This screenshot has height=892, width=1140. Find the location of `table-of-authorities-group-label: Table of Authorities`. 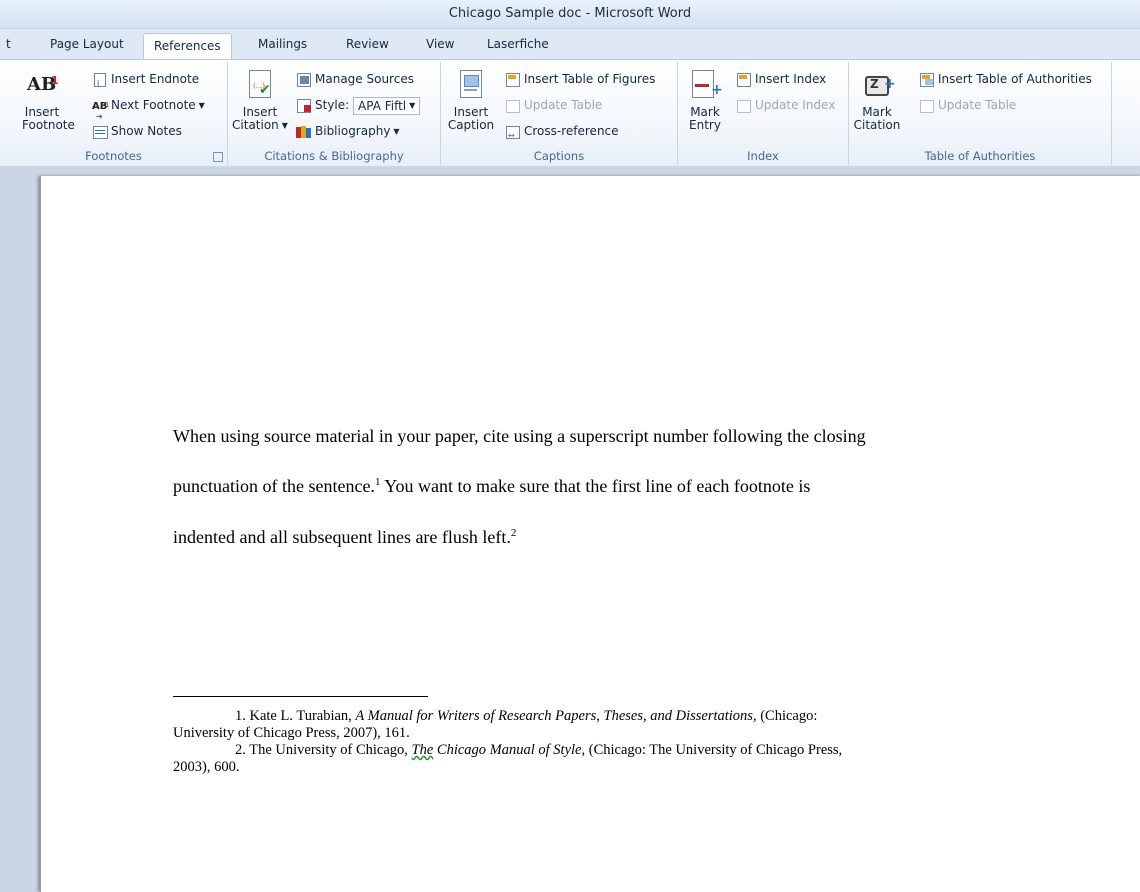

table-of-authorities-group-label: Table of Authorities is located at coordinates (980, 156).